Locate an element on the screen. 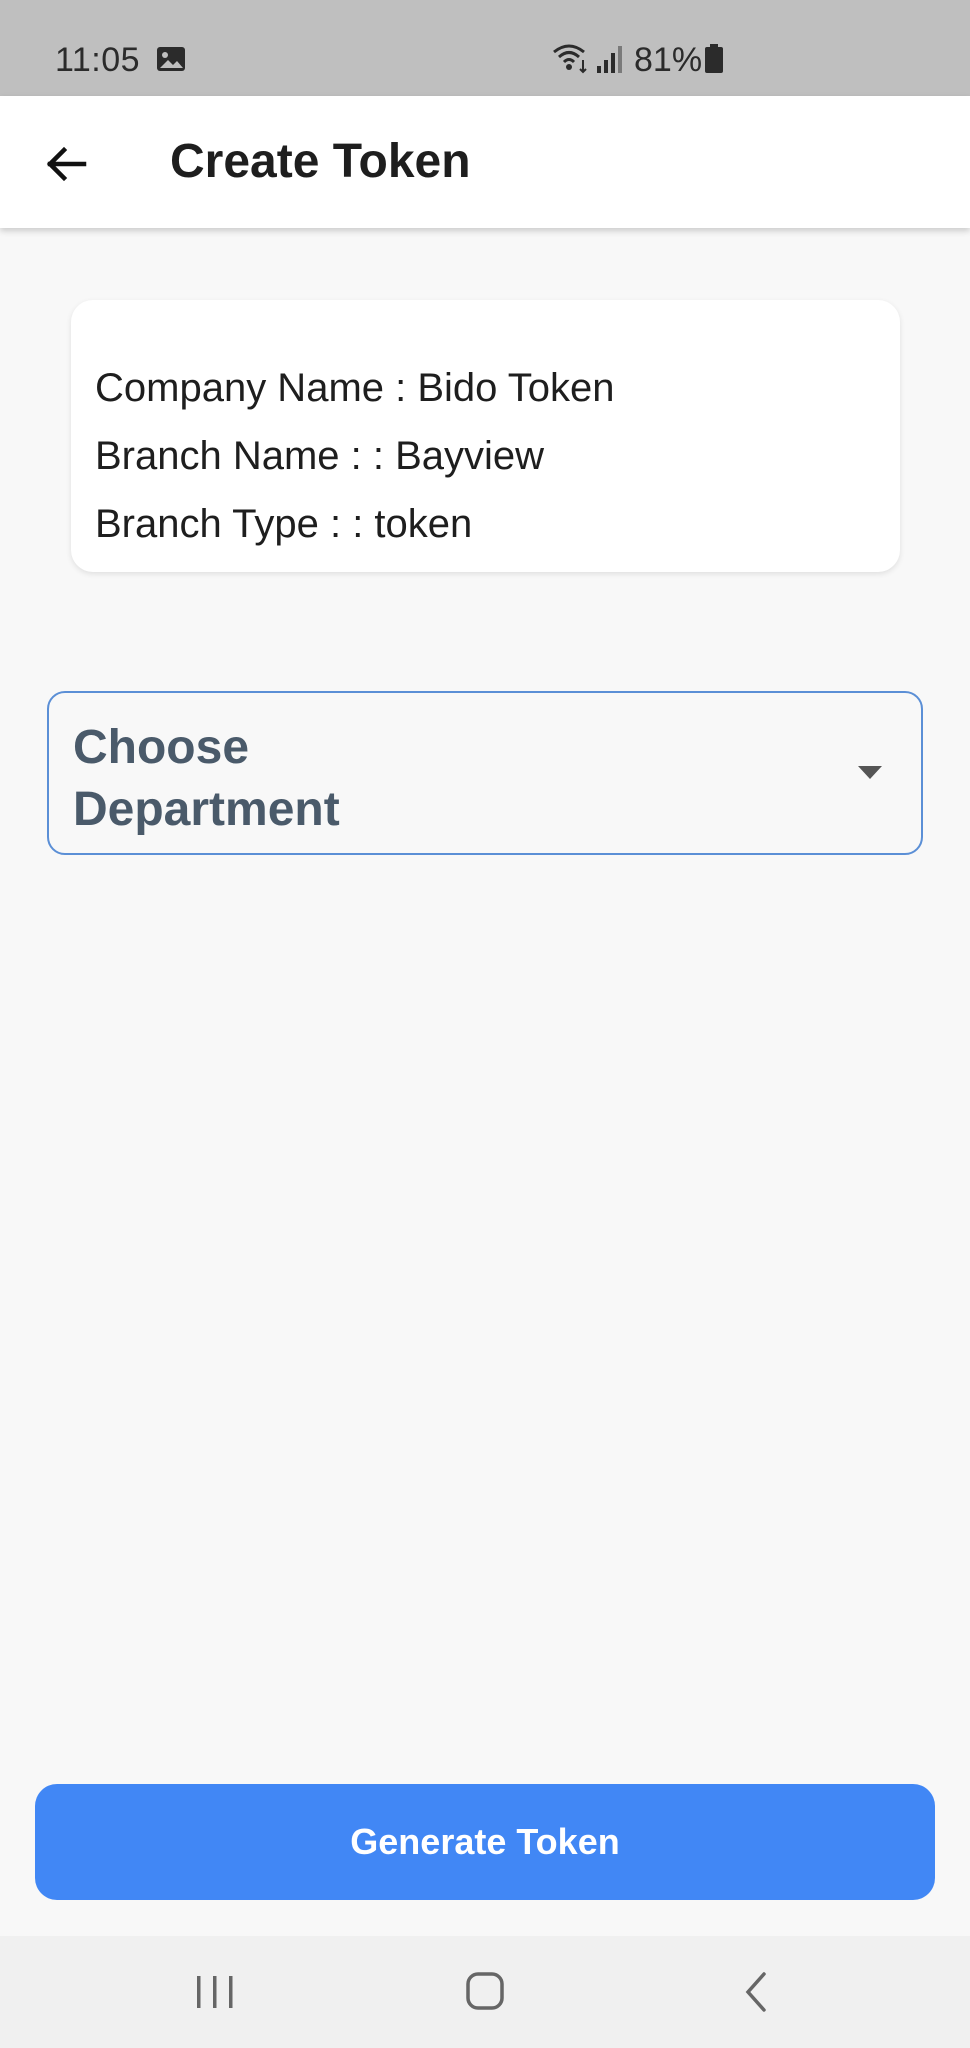 The width and height of the screenshot is (970, 2048). back-button is located at coordinates (66, 164).